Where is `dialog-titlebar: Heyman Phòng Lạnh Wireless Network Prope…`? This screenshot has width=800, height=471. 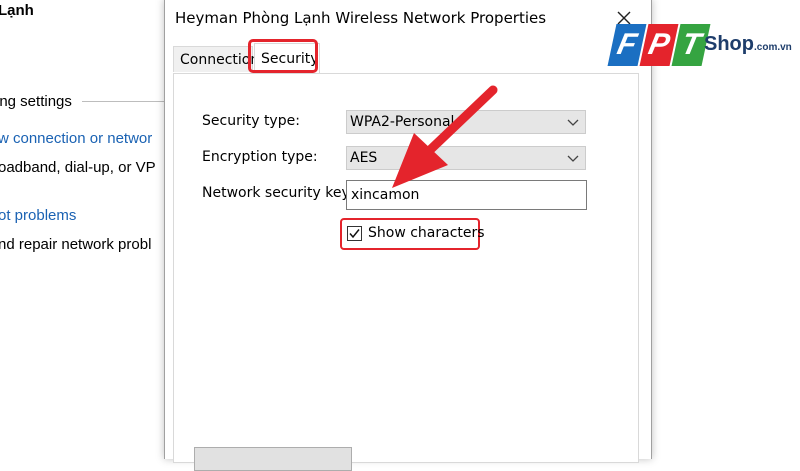 dialog-titlebar: Heyman Phòng Lạnh Wireless Network Prope… is located at coordinates (408, 18).